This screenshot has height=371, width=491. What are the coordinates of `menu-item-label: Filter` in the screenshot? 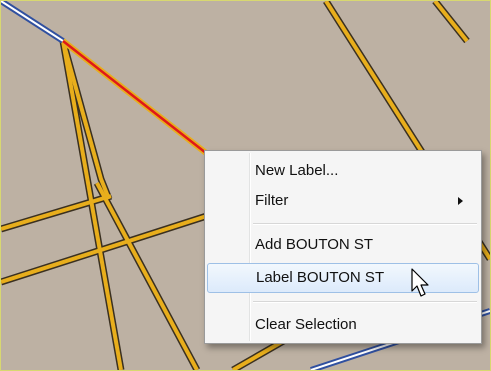 It's located at (272, 200).